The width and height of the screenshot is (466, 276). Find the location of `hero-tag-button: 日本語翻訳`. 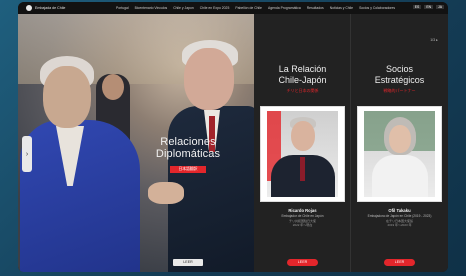

hero-tag-button: 日本語翻訳 is located at coordinates (188, 169).